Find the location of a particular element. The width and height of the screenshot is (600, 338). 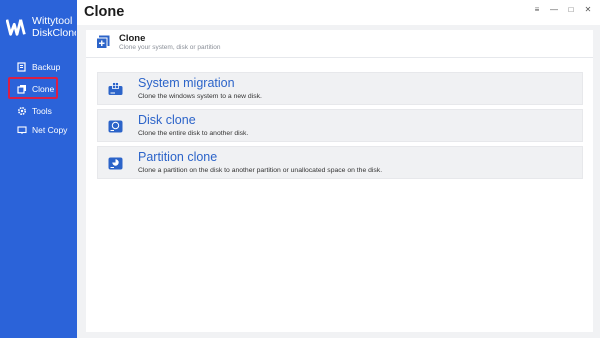

app-logo: Wittytool DiskClone is located at coordinates (41, 27).